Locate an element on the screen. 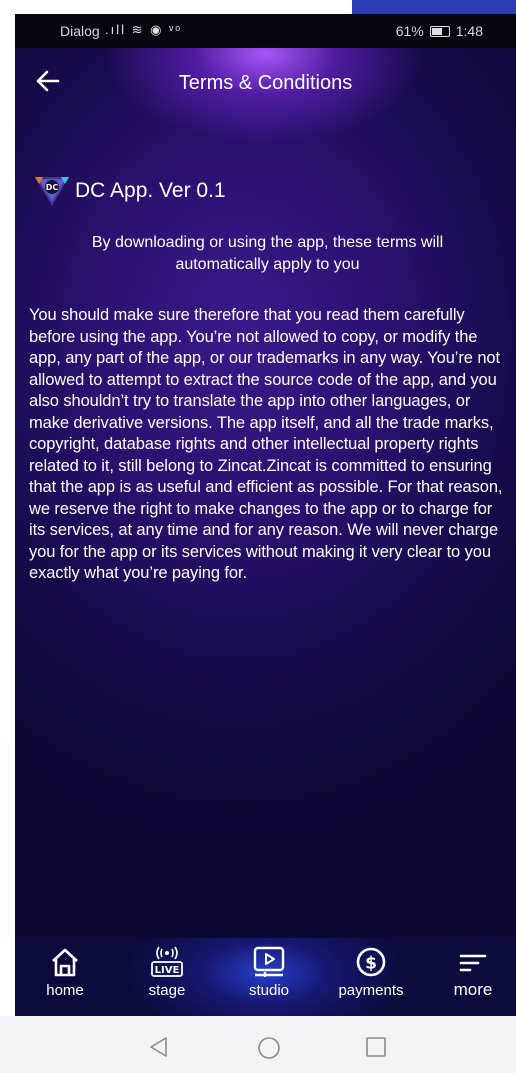 Image resolution: width=516 pixels, height=1073 pixels. triangle-back-icon is located at coordinates (159, 1047).